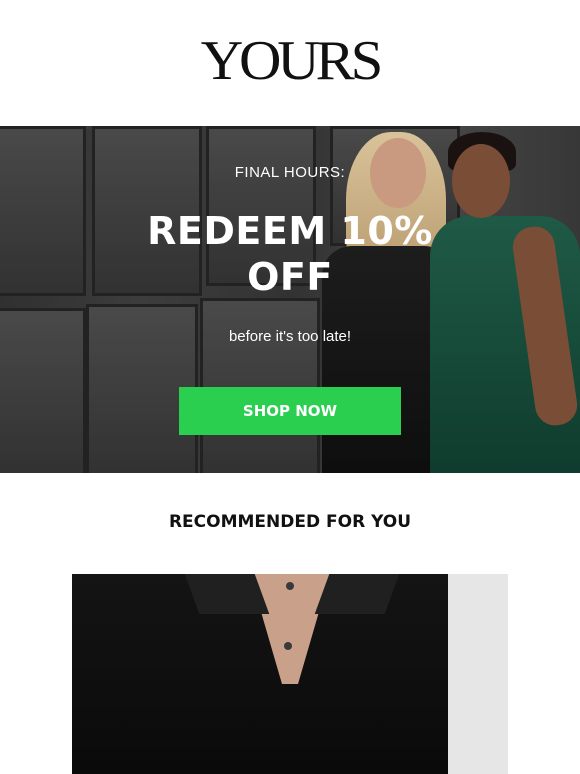  What do you see at coordinates (290, 411) in the screenshot?
I see `shop-now-button: SHOP NOW` at bounding box center [290, 411].